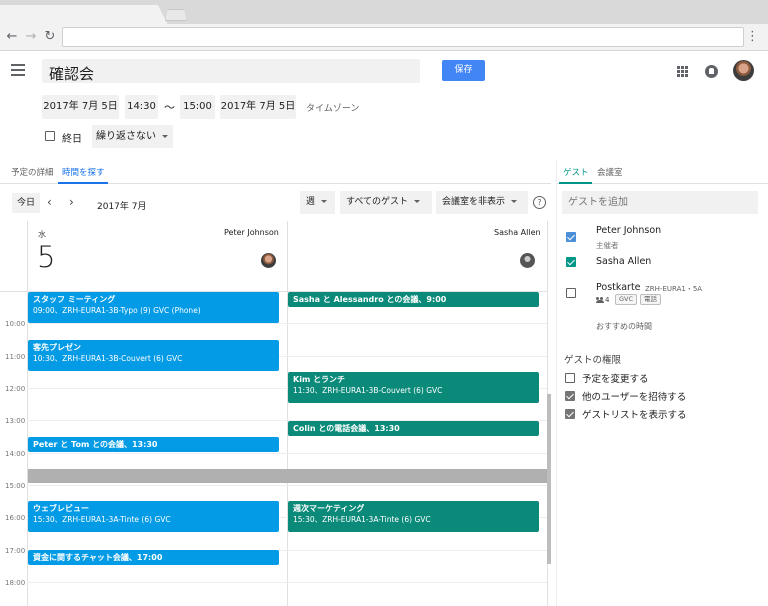 This screenshot has width=768, height=606. What do you see at coordinates (98, 557) in the screenshot?
I see `event-title: 資金に関するチャット会議、17:00` at bounding box center [98, 557].